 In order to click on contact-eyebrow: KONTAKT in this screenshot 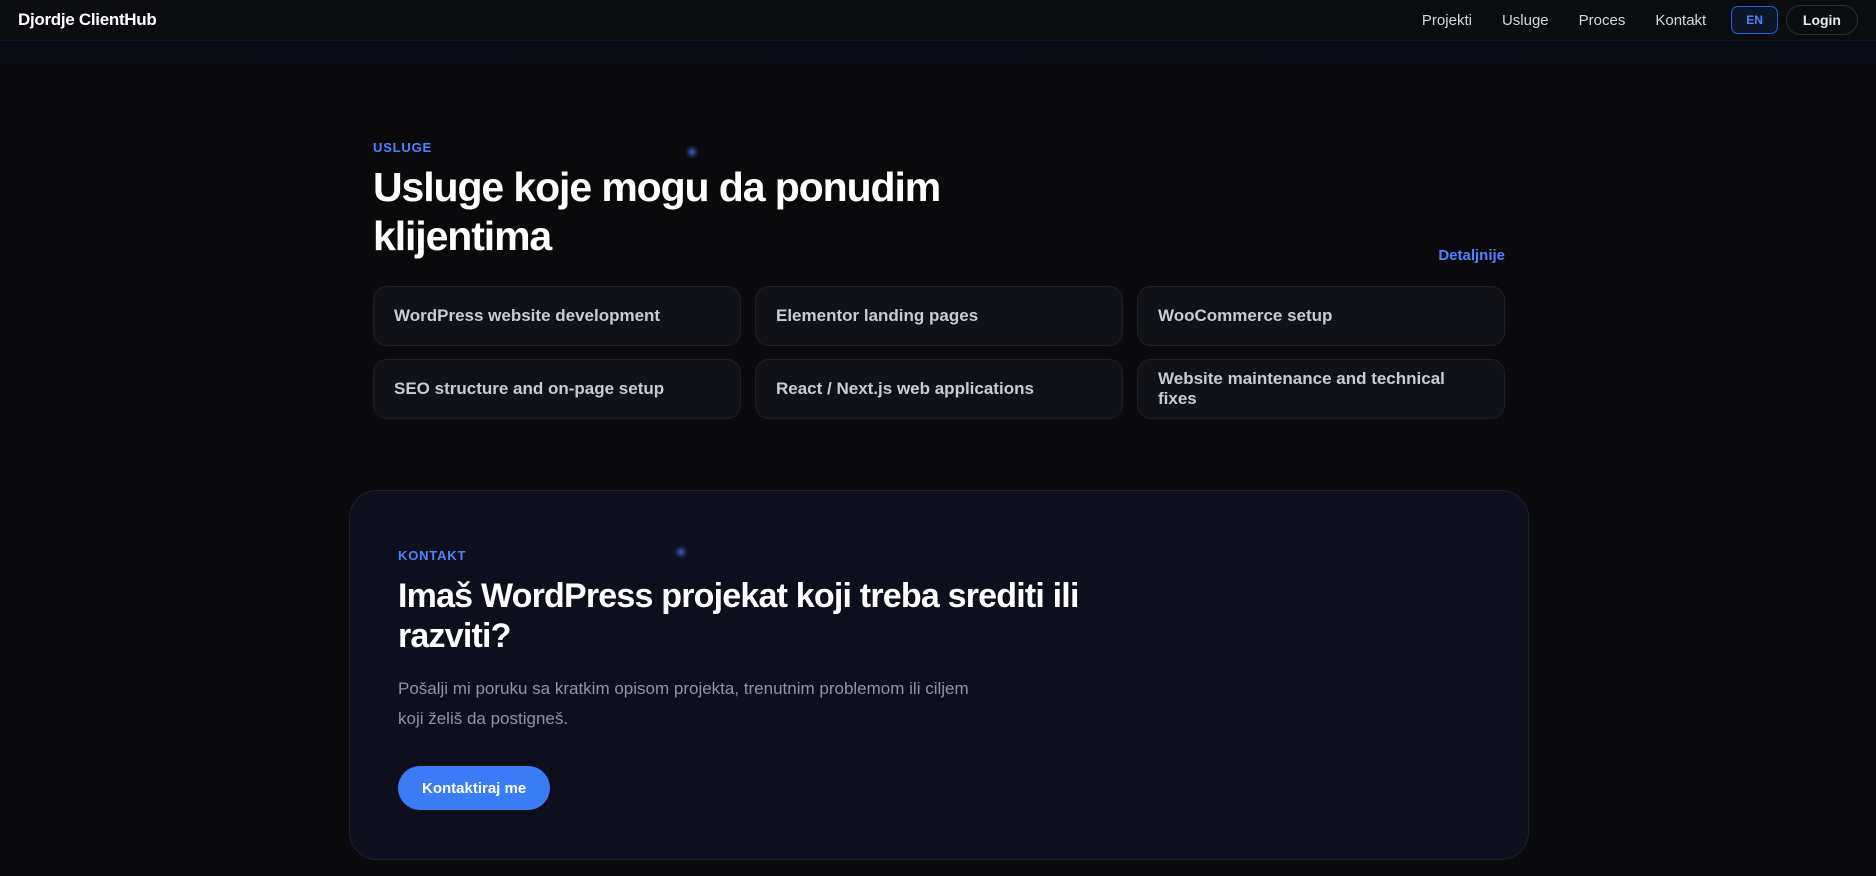, I will do `click(432, 555)`.